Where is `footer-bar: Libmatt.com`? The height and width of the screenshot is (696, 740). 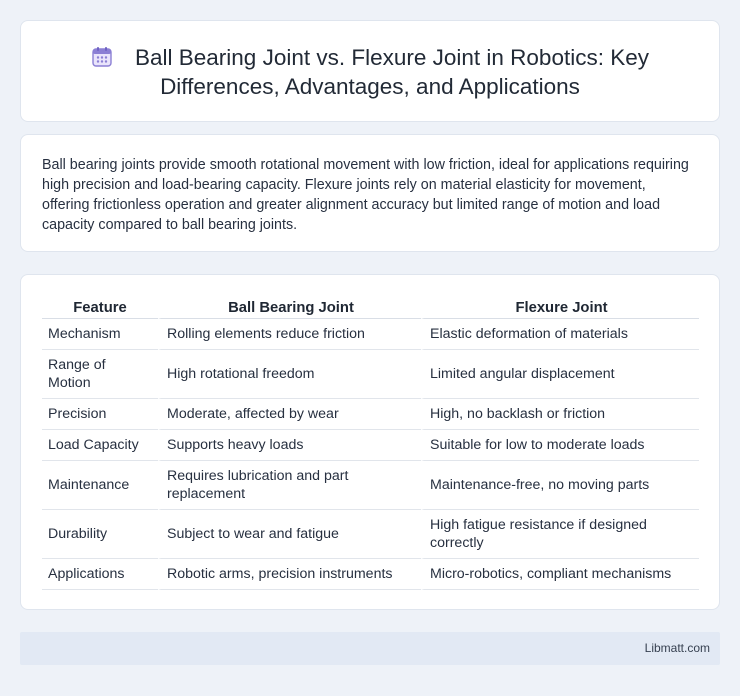
footer-bar: Libmatt.com is located at coordinates (370, 648).